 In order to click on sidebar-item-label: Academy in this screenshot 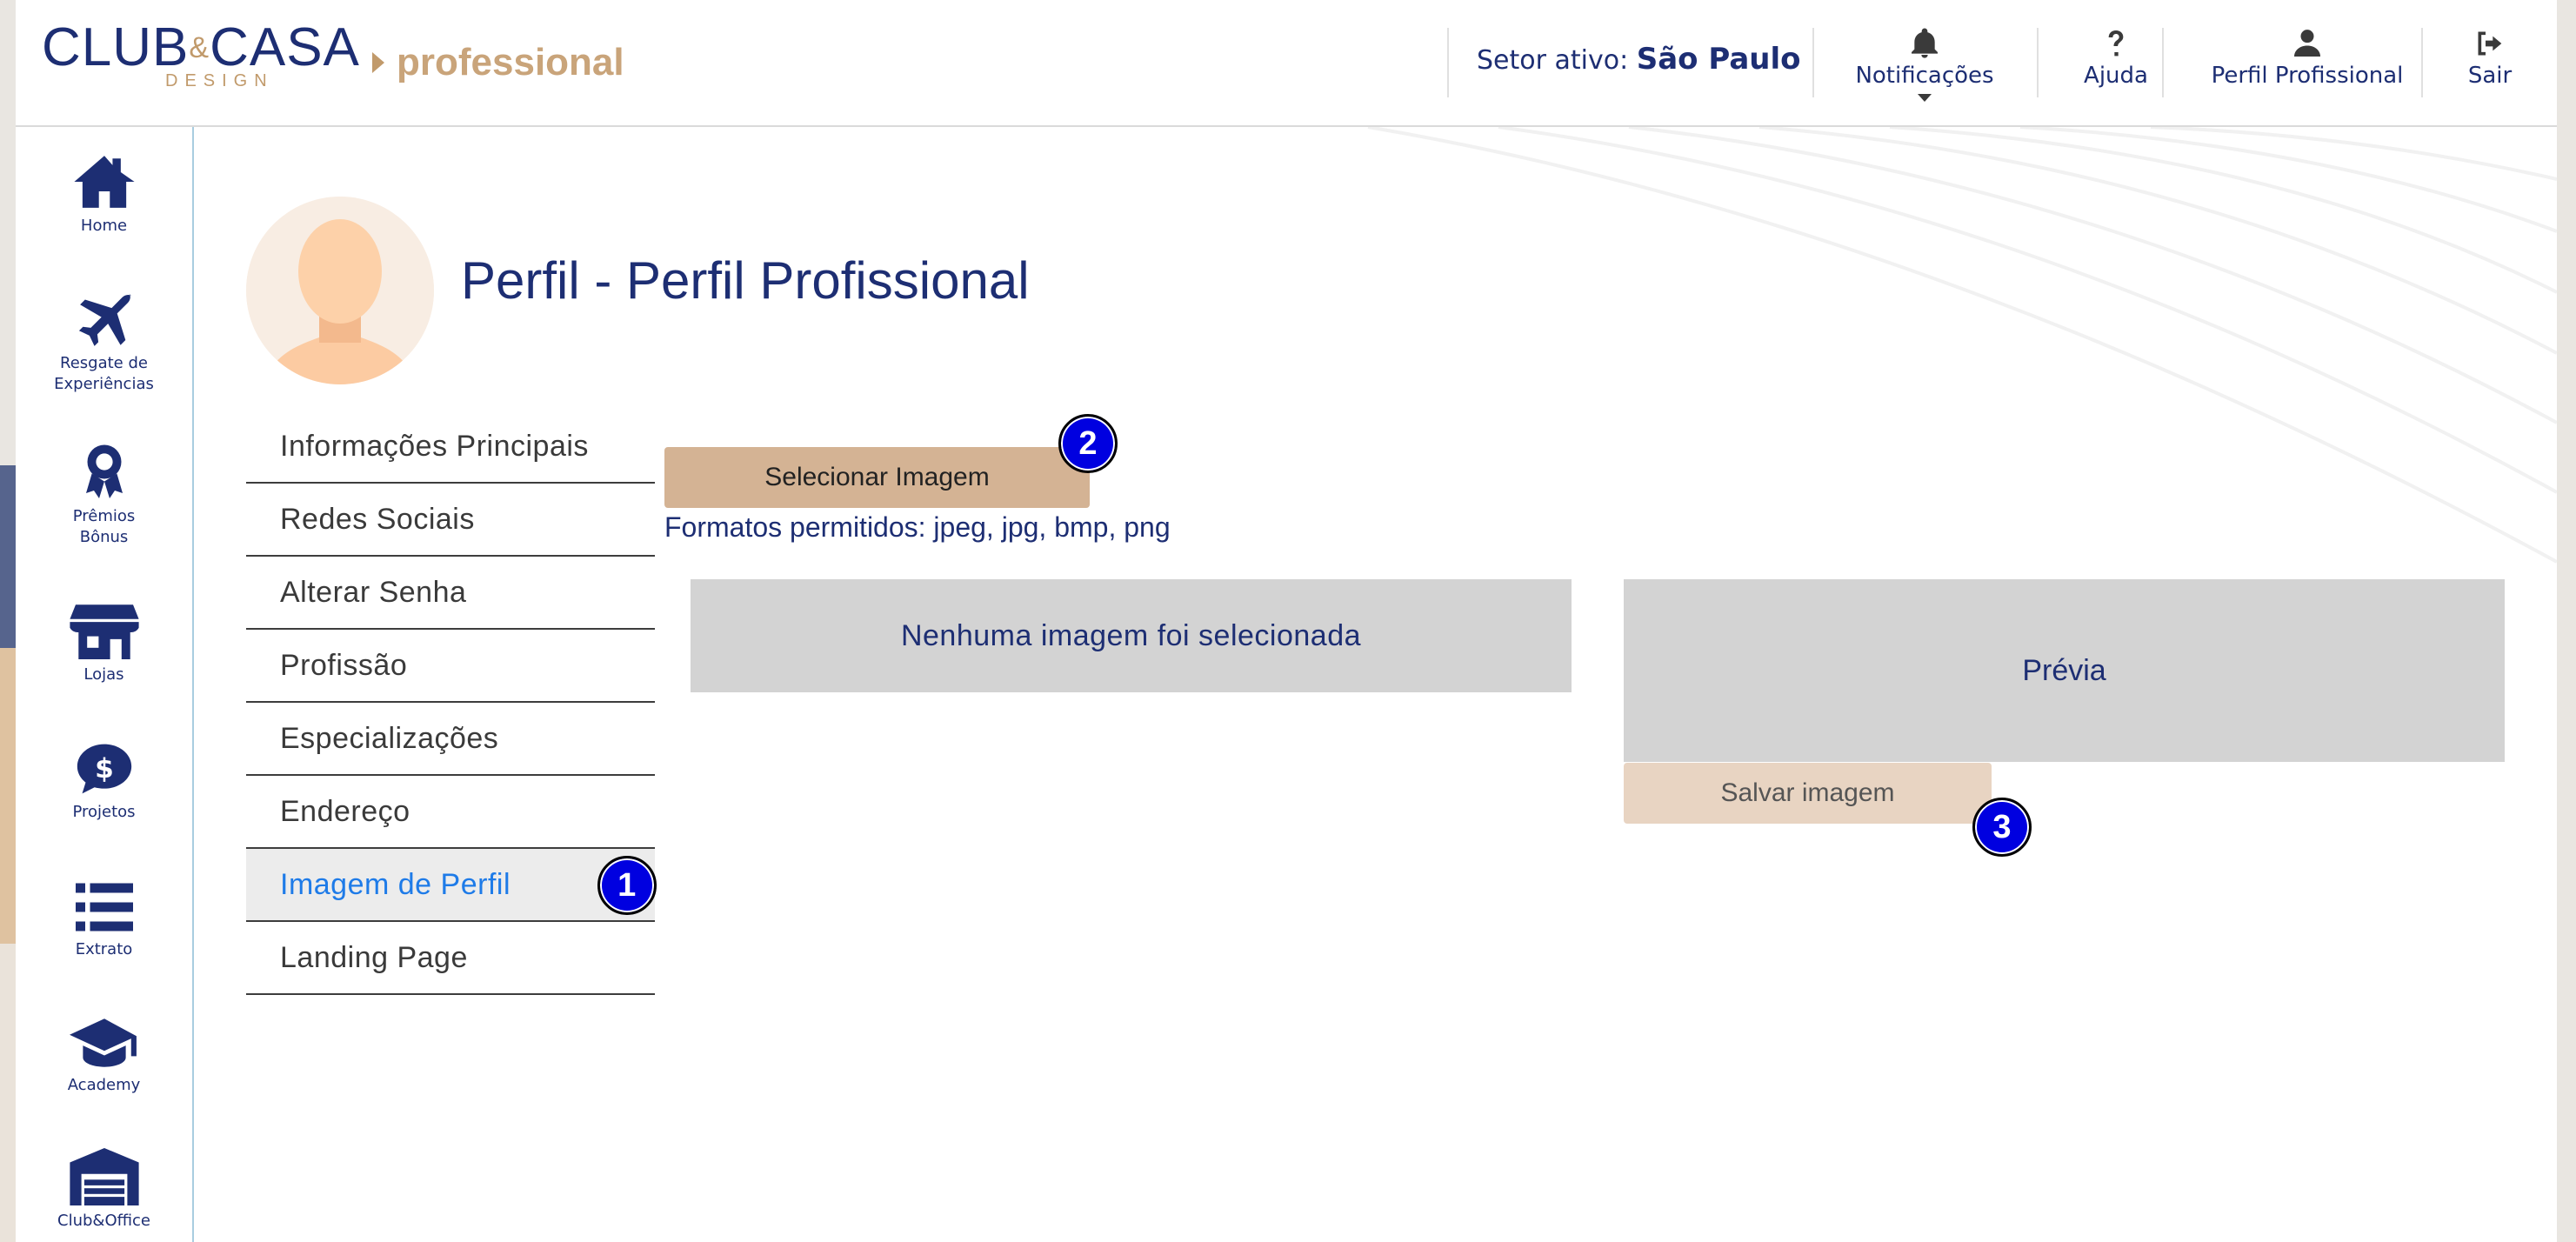, I will do `click(104, 1085)`.